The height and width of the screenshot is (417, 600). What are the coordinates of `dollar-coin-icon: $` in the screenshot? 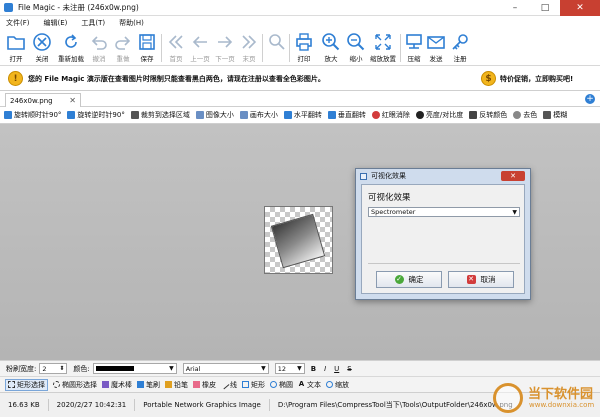 It's located at (488, 78).